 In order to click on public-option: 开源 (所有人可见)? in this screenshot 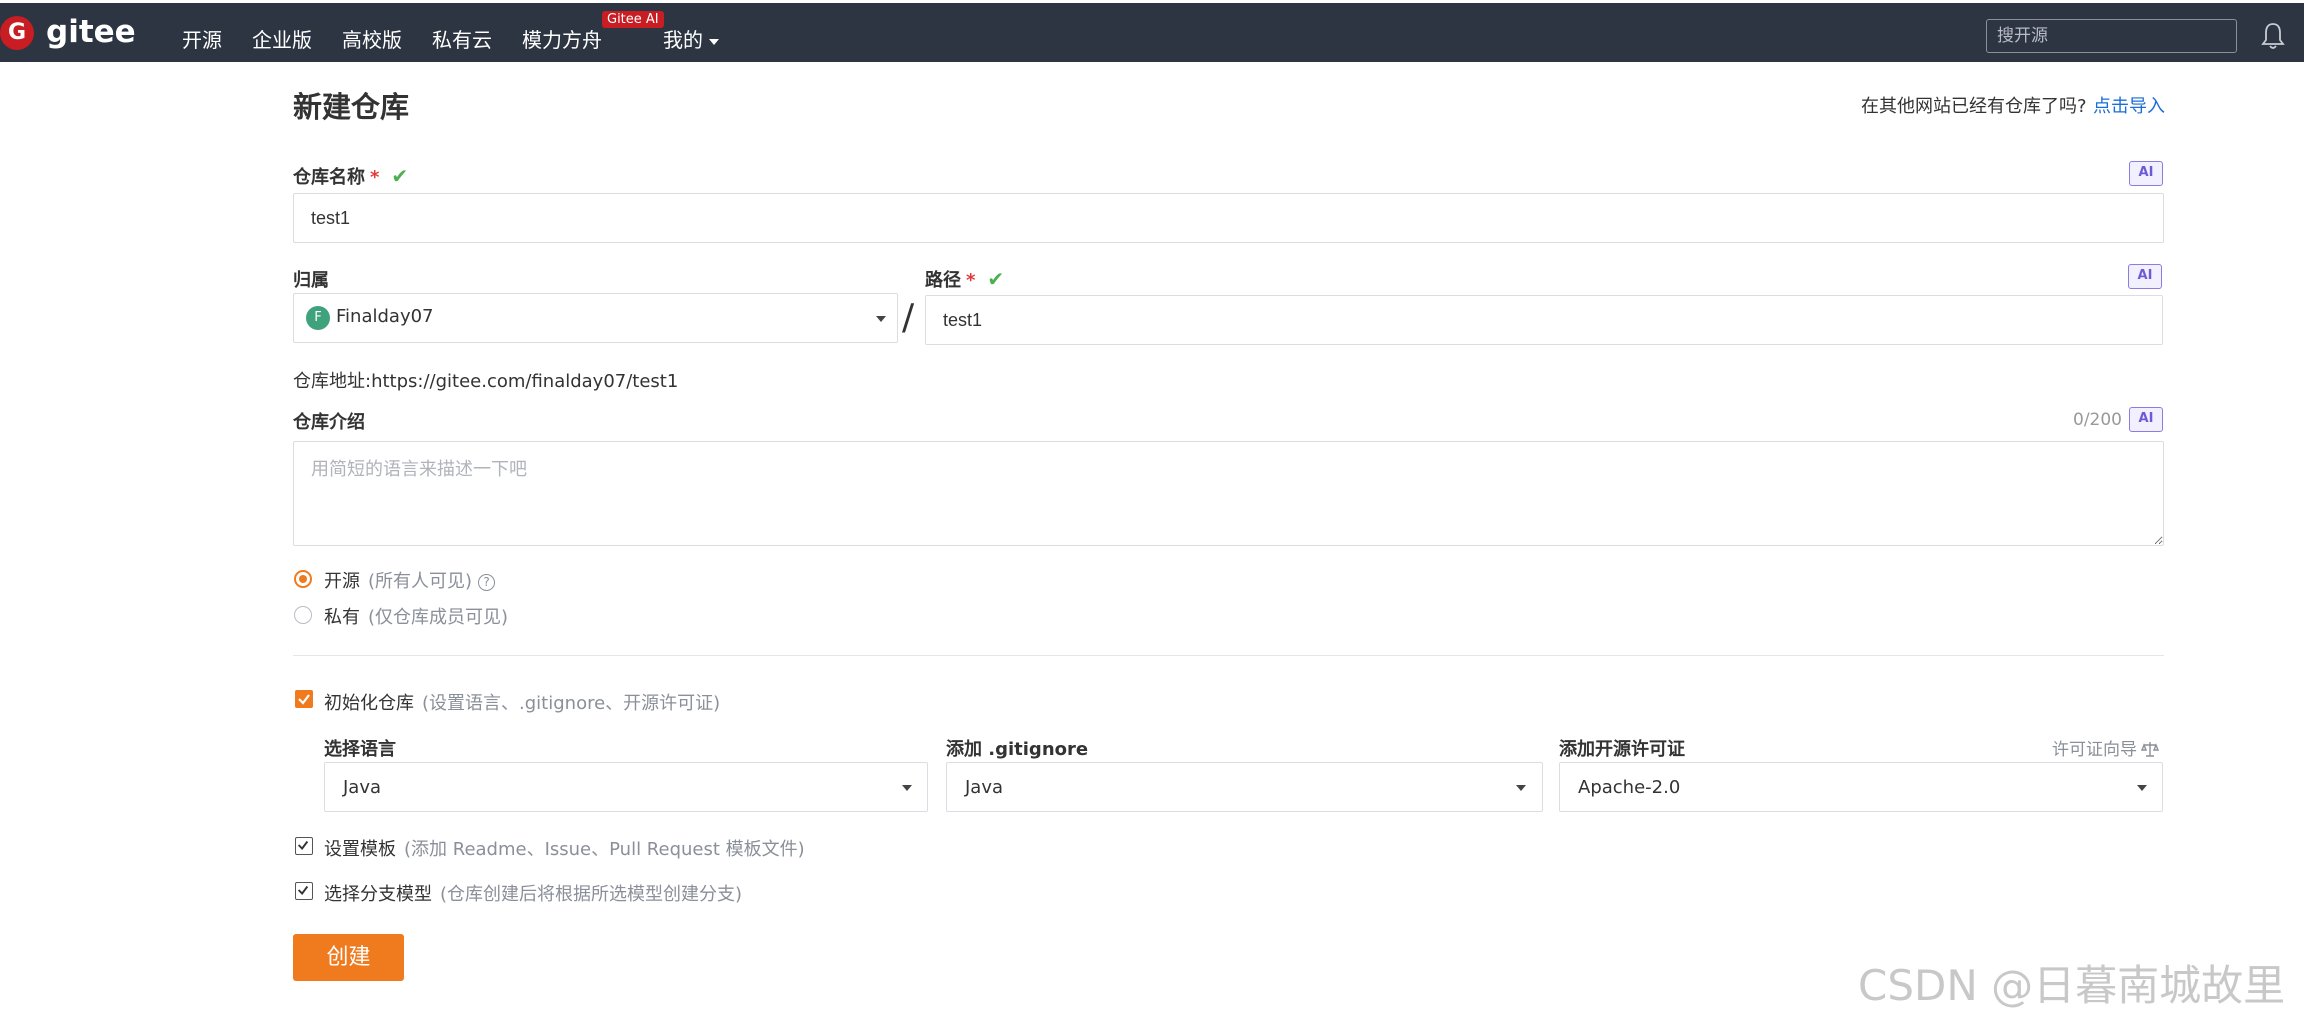, I will do `click(410, 580)`.